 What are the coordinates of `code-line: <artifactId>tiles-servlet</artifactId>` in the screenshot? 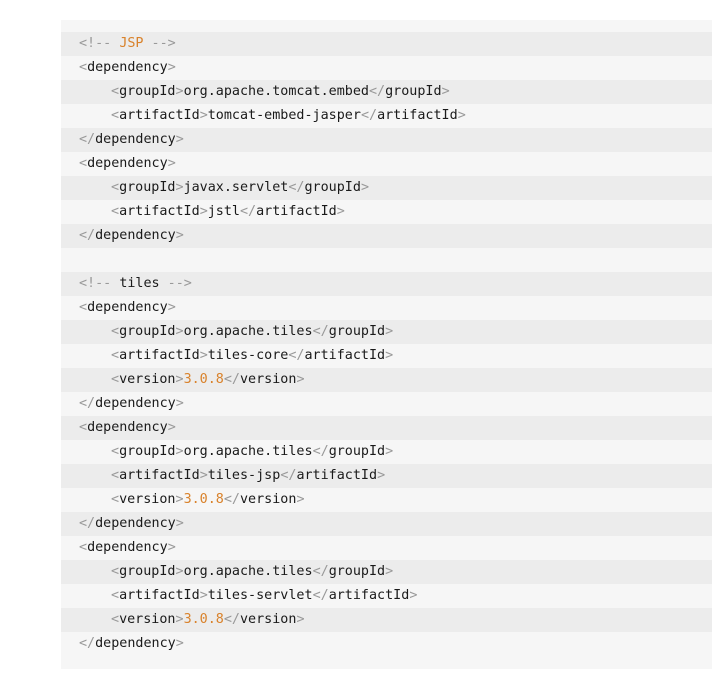 It's located at (386, 596).